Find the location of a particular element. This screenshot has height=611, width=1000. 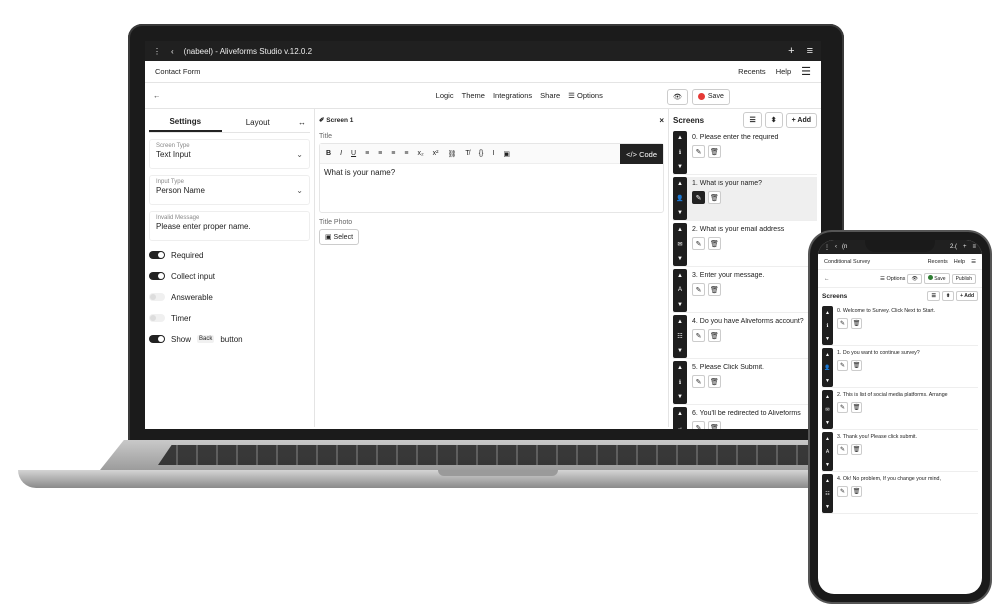

title-editor-input: What is your name? is located at coordinates (491, 188).